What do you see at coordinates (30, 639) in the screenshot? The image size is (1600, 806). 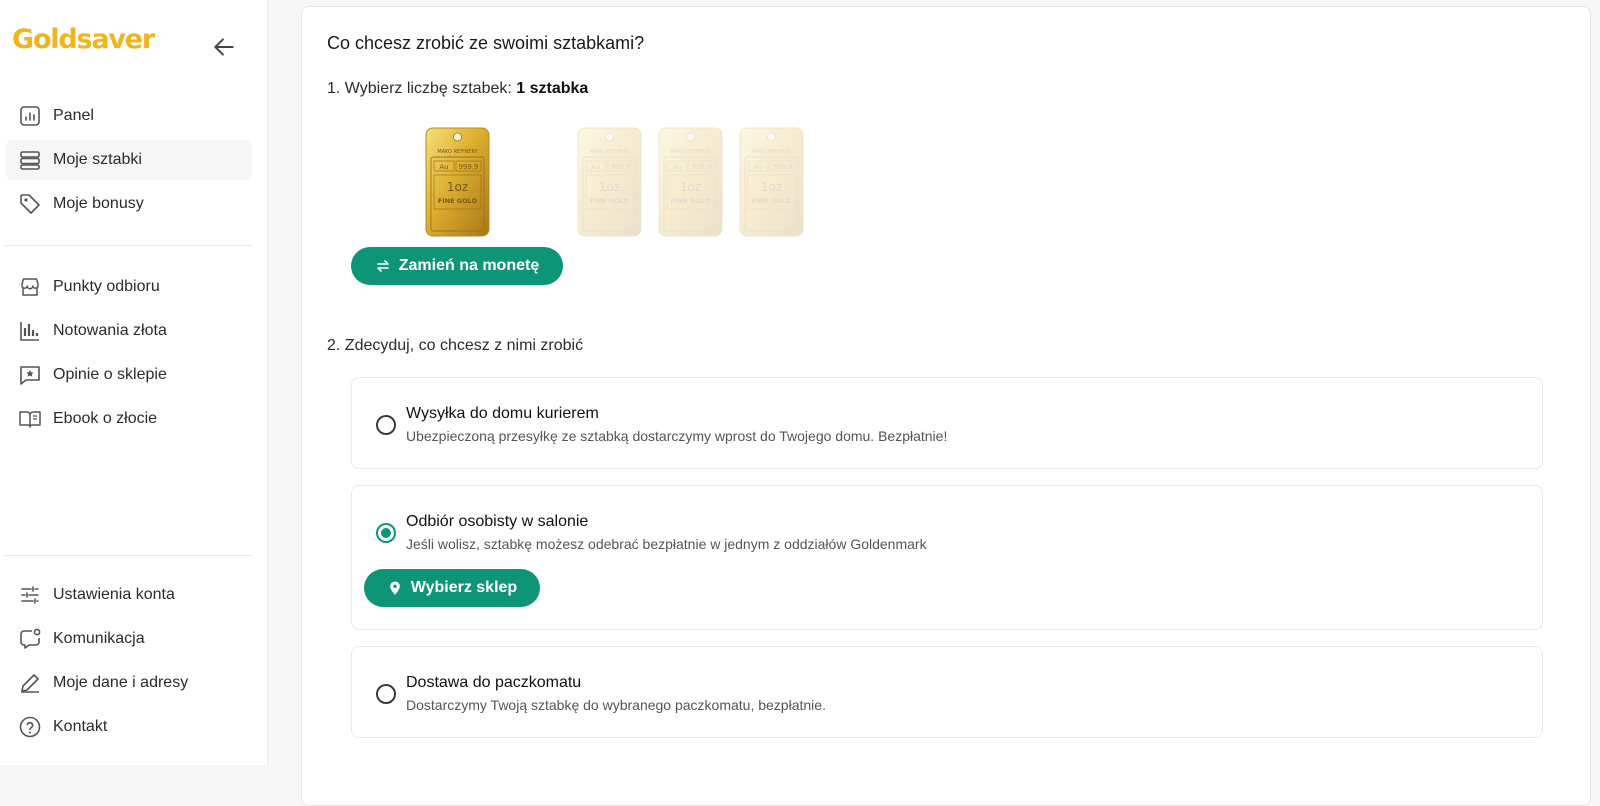 I see `chat-bell-icon` at bounding box center [30, 639].